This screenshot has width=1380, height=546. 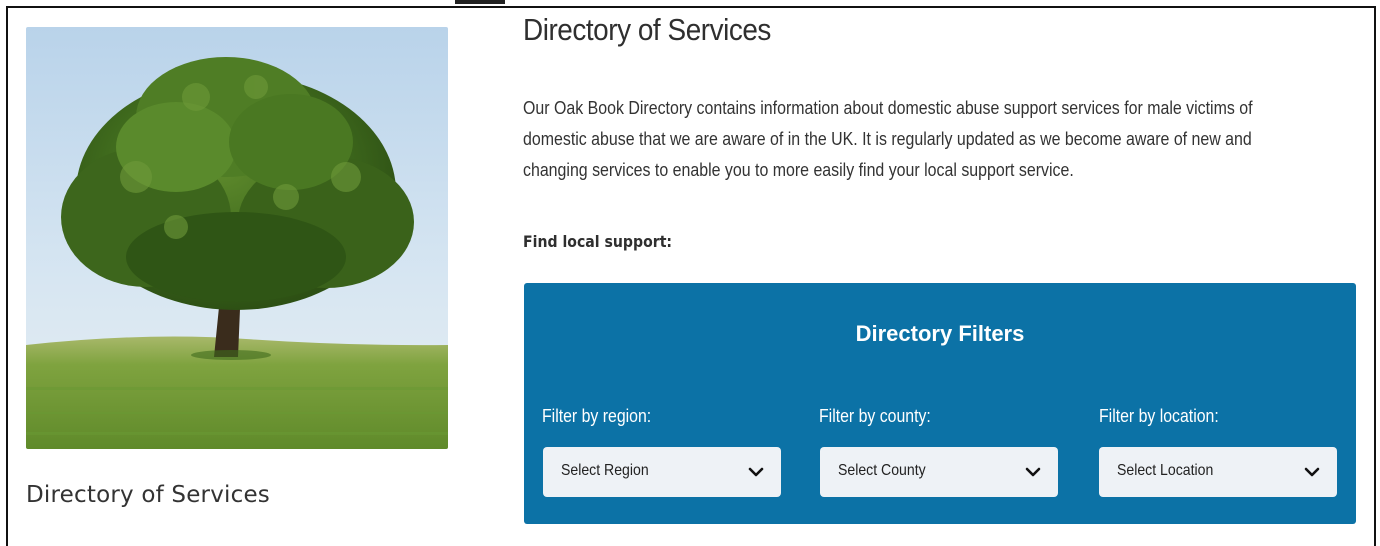 I want to click on region-select-value: Select Region, so click(x=605, y=470).